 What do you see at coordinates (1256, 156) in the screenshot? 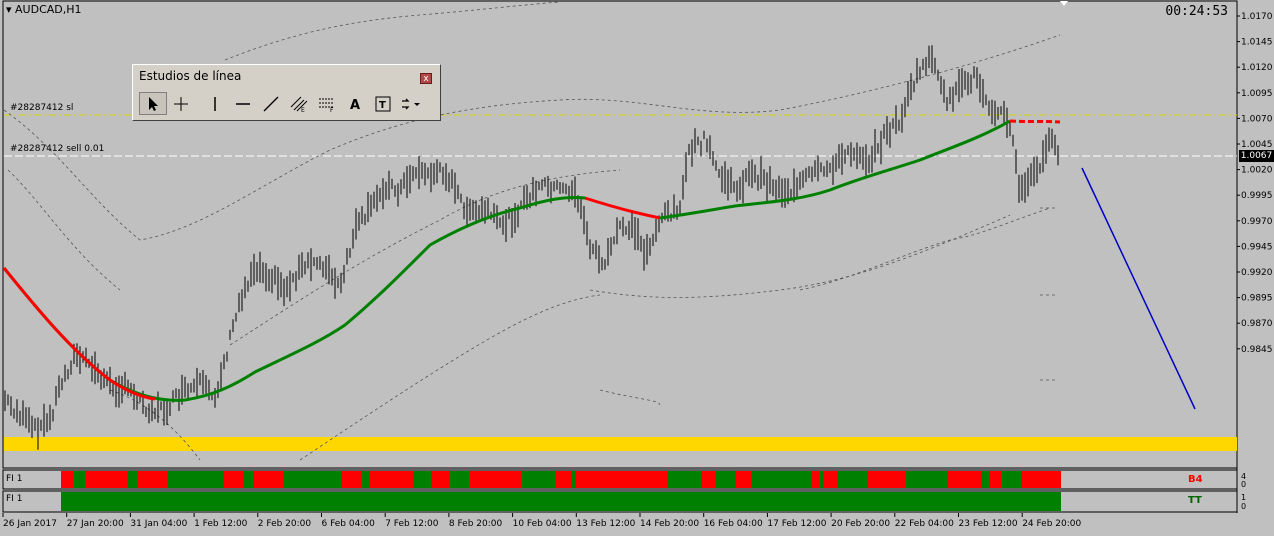
I see `current-price-tag: 1.0067` at bounding box center [1256, 156].